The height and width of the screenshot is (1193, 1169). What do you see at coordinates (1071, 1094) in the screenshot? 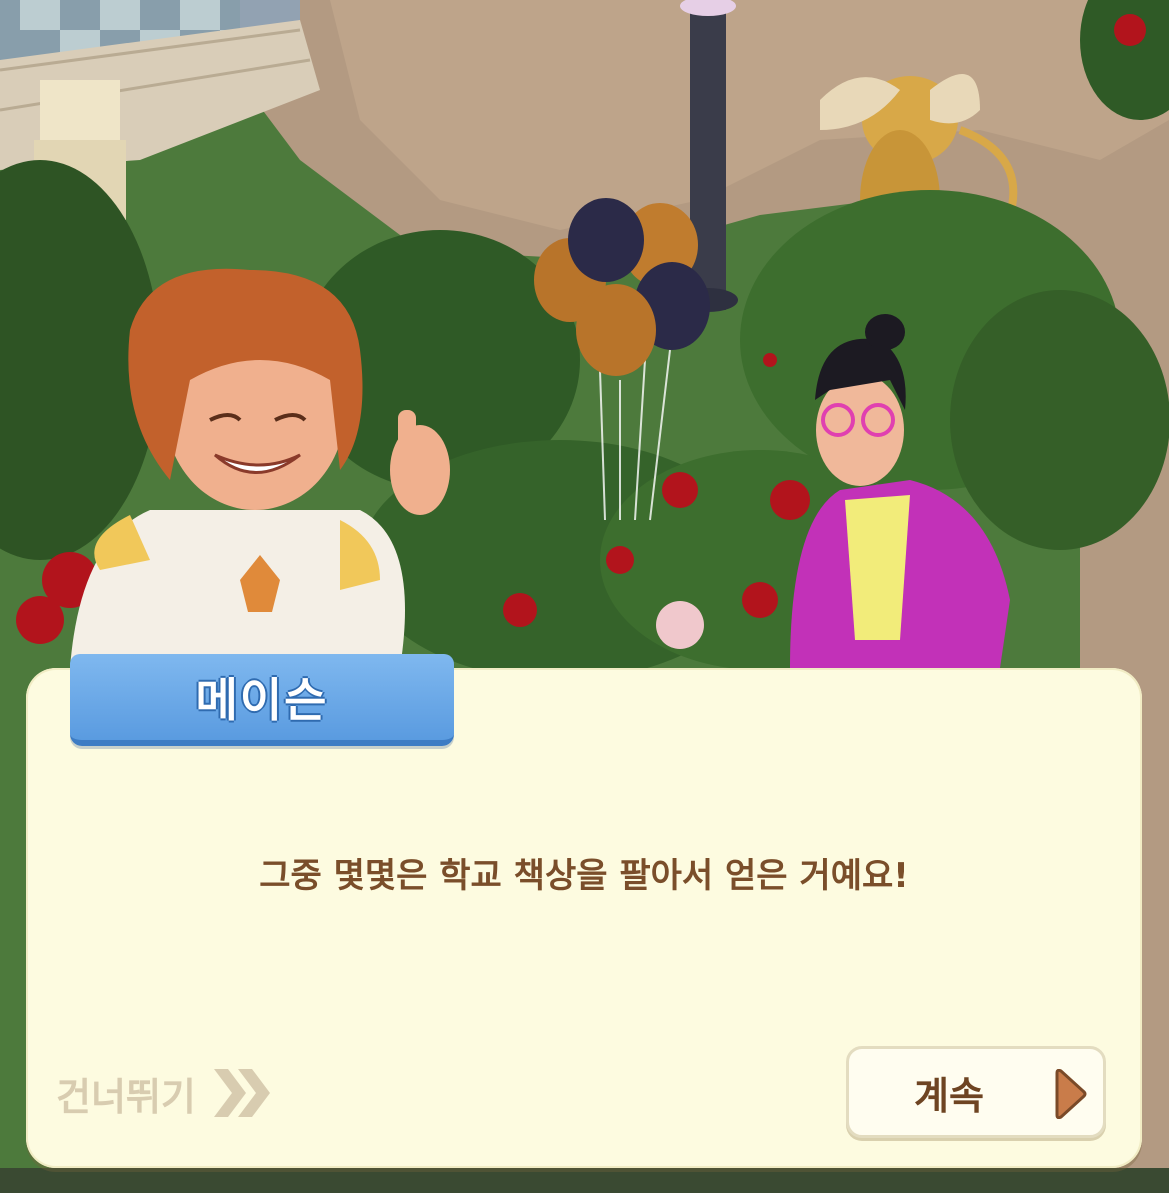
I see `play-triangle-icon` at bounding box center [1071, 1094].